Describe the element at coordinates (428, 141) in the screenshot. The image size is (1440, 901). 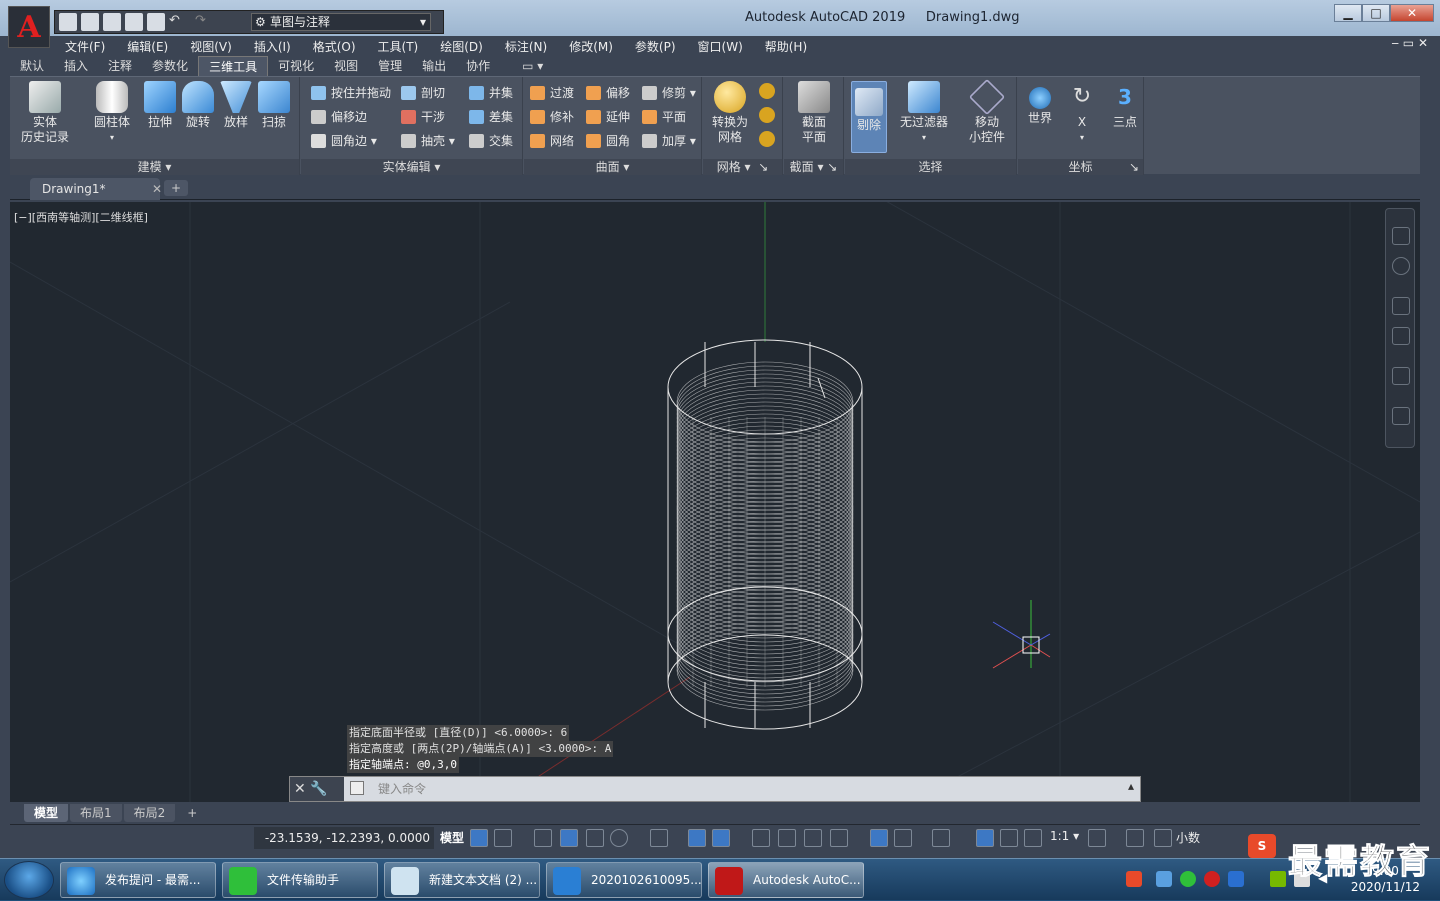
I see `shell-button: 抽壳 ▾` at that location.